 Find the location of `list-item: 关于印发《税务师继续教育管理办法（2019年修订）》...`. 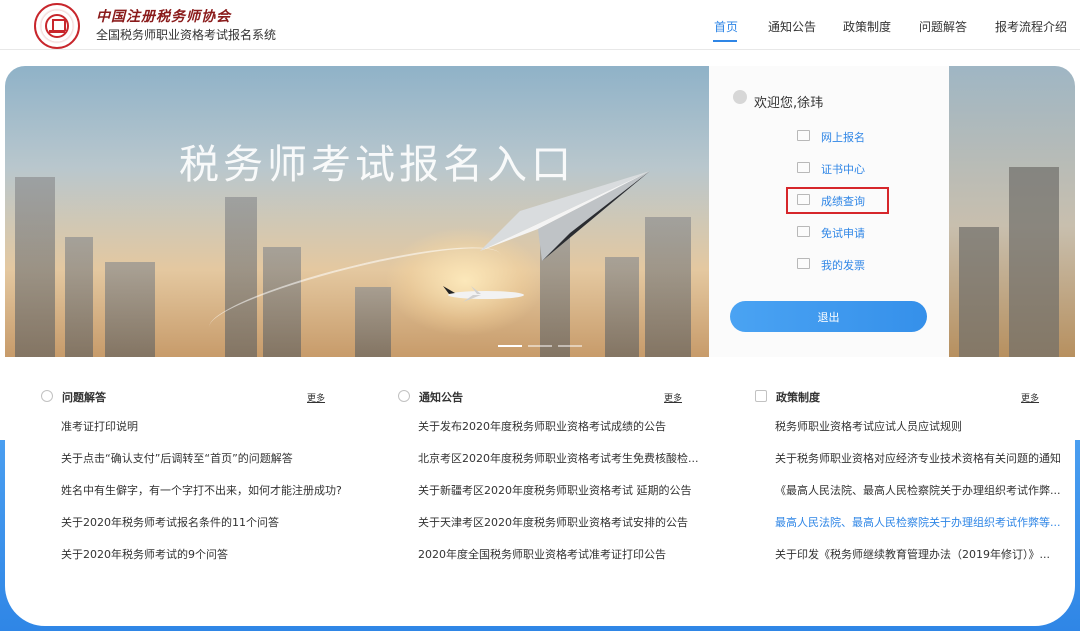

list-item: 关于印发《税务师继续教育管理办法（2019年修订）》... is located at coordinates (925, 554).